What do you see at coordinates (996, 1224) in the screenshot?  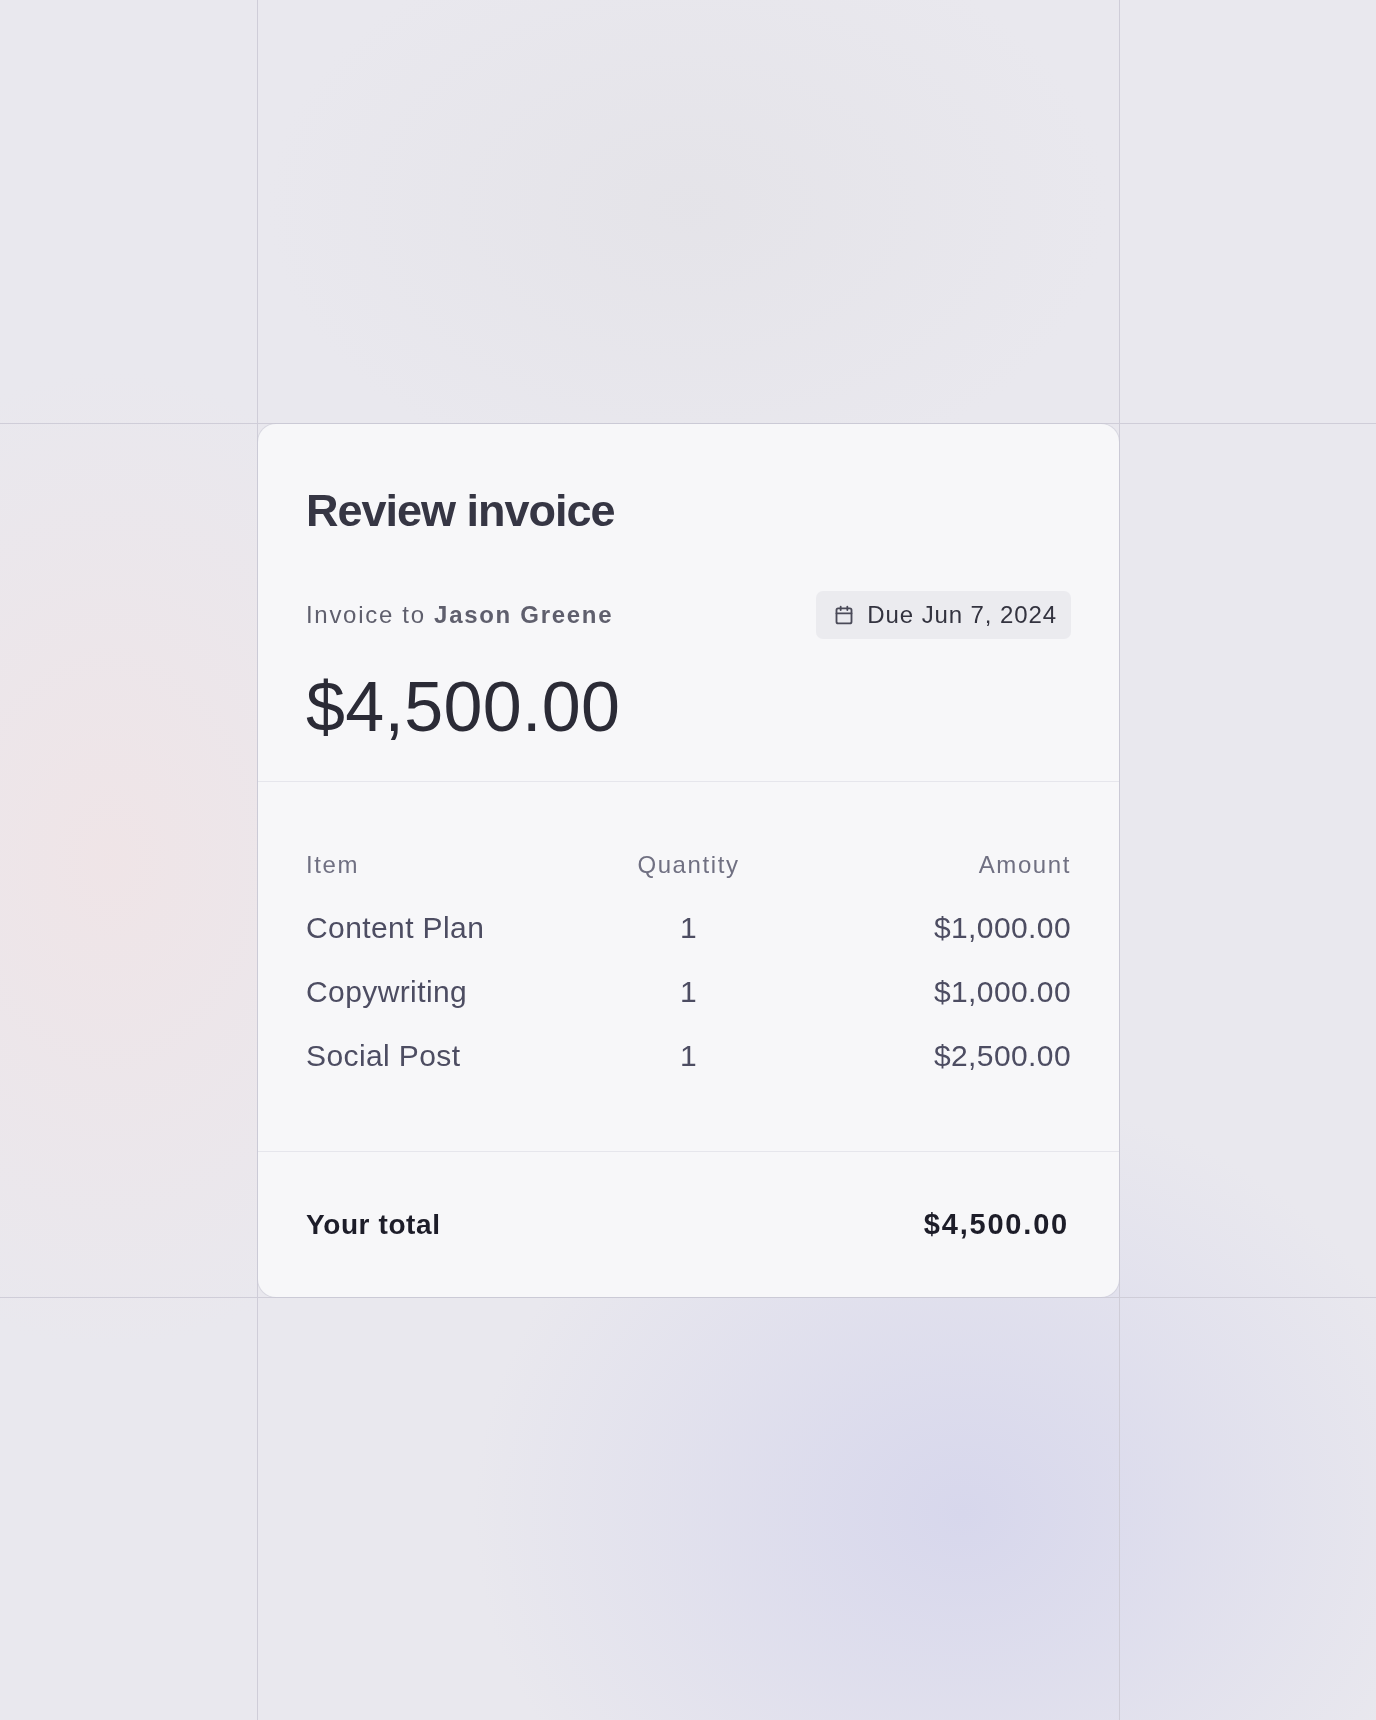 I see `total-amount: $4,500.00` at bounding box center [996, 1224].